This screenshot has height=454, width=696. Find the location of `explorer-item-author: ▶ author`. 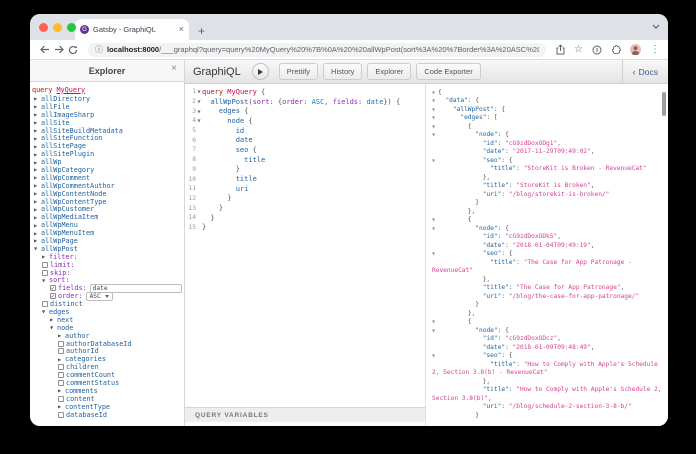

explorer-item-author: ▶ author is located at coordinates (108, 336).